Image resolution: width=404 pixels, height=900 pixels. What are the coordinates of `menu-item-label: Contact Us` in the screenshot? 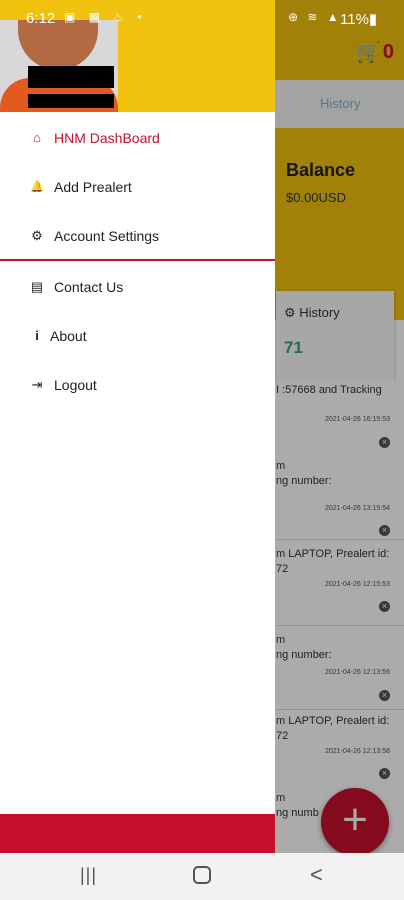 It's located at (89, 286).